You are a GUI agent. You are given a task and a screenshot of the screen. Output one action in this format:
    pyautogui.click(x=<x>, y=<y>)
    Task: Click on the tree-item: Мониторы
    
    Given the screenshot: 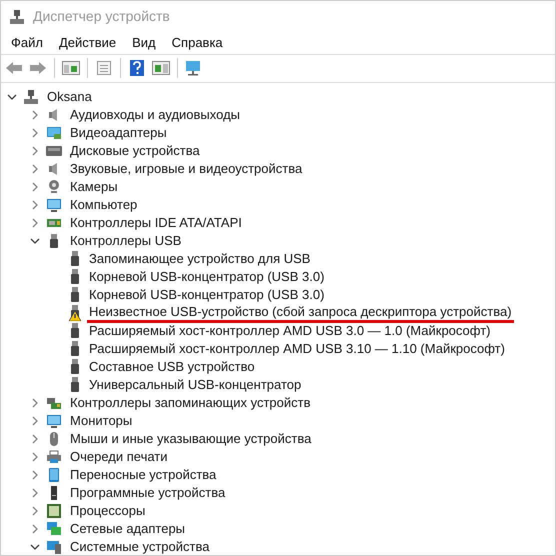 What is the action you would take?
    pyautogui.click(x=101, y=420)
    